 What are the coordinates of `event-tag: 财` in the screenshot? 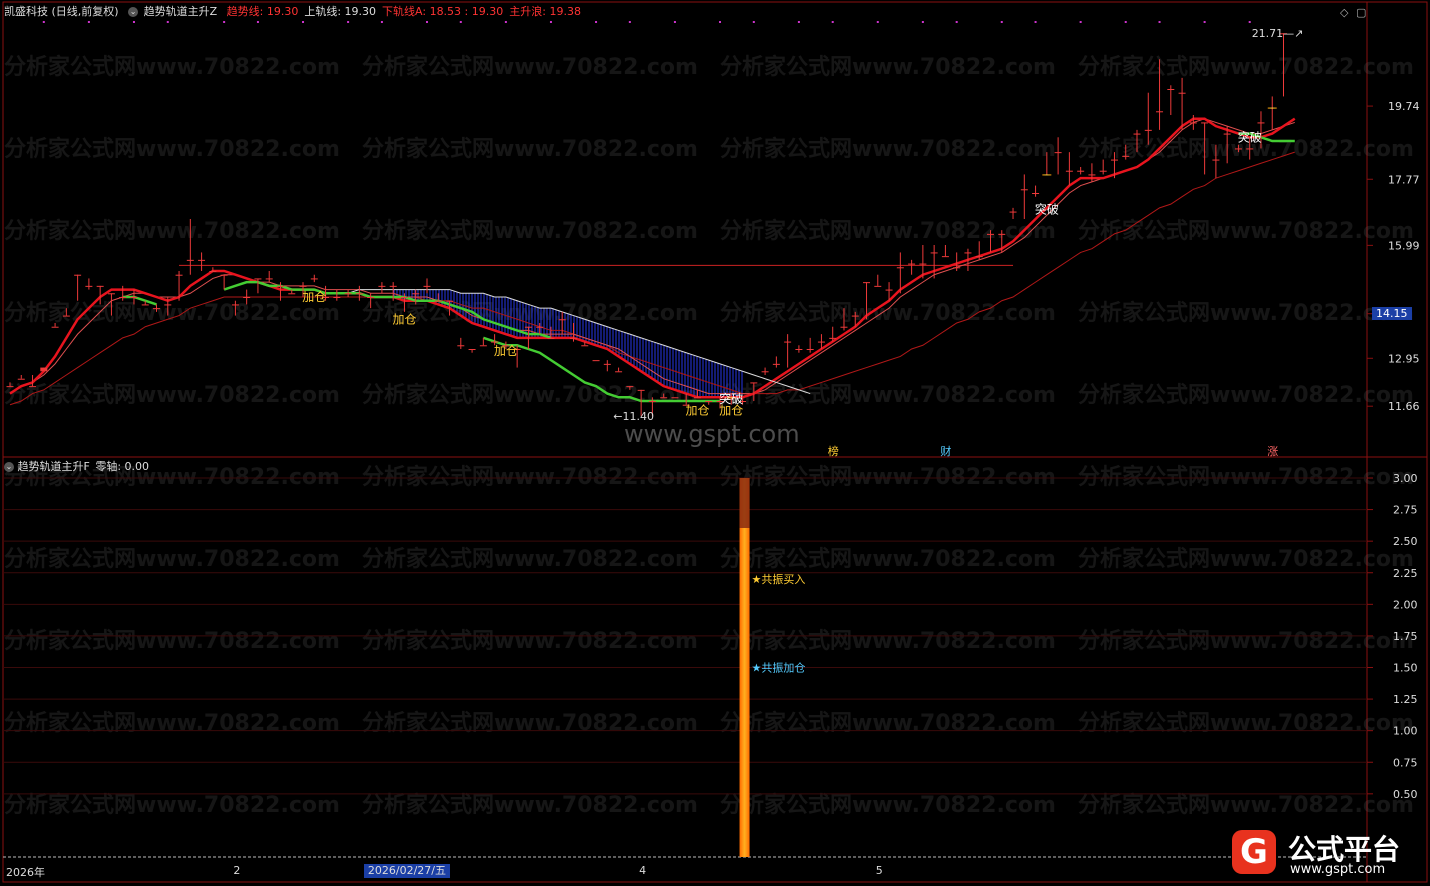 It's located at (945, 451).